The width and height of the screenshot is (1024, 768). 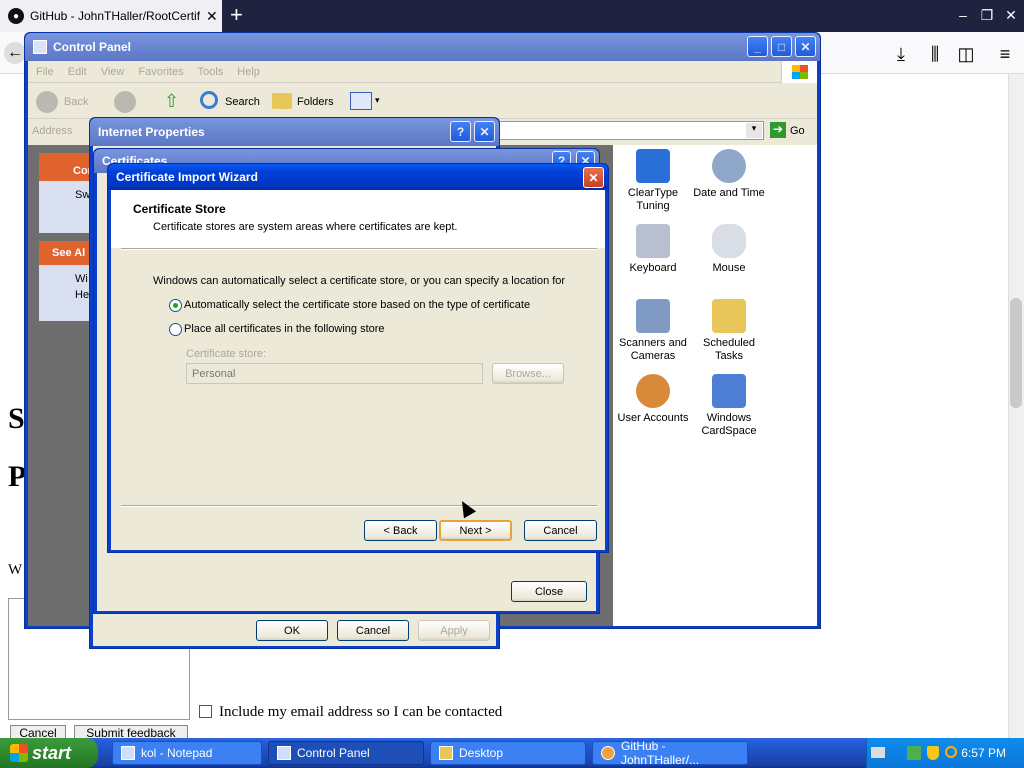 What do you see at coordinates (729, 241) in the screenshot?
I see `mouse-icon` at bounding box center [729, 241].